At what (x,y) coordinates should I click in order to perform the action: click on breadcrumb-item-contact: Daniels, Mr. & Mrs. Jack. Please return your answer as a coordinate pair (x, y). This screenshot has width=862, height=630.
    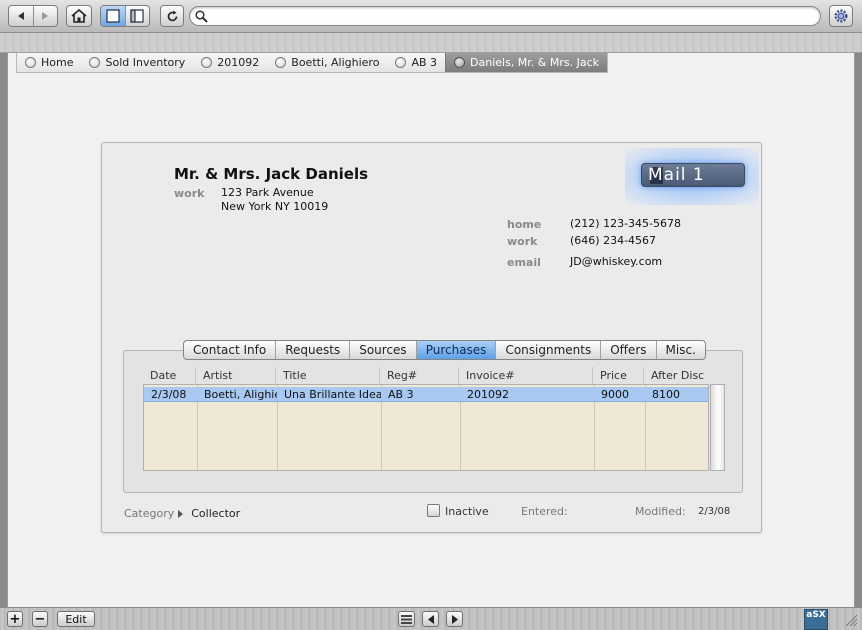
    Looking at the image, I should click on (526, 62).